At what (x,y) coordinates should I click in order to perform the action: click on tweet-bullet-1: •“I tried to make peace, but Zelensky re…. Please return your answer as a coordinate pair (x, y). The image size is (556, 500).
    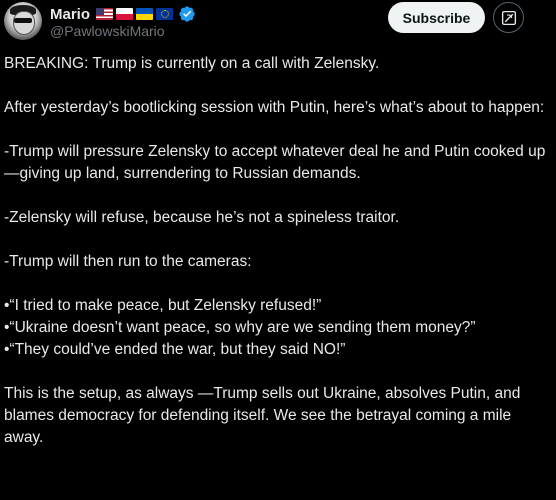
    Looking at the image, I should click on (163, 305).